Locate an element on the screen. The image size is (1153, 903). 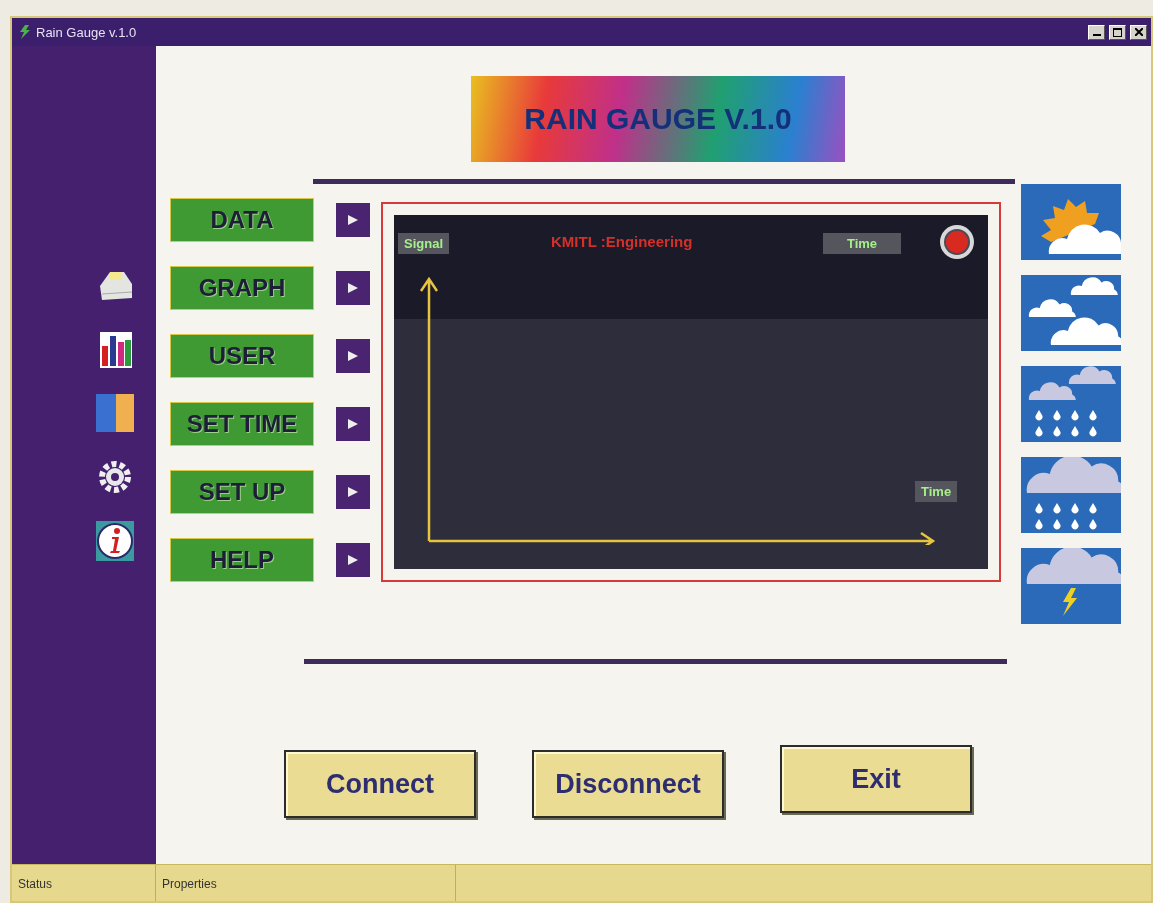
action-button: Exit is located at coordinates (876, 779).